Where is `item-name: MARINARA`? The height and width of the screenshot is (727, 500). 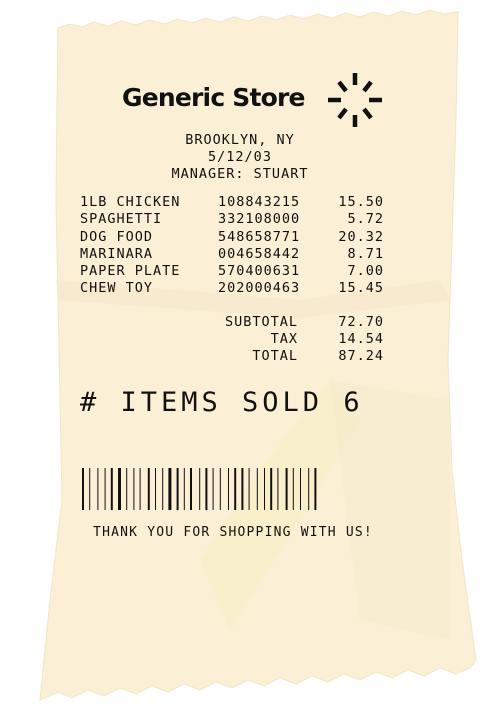
item-name: MARINARA is located at coordinates (117, 253).